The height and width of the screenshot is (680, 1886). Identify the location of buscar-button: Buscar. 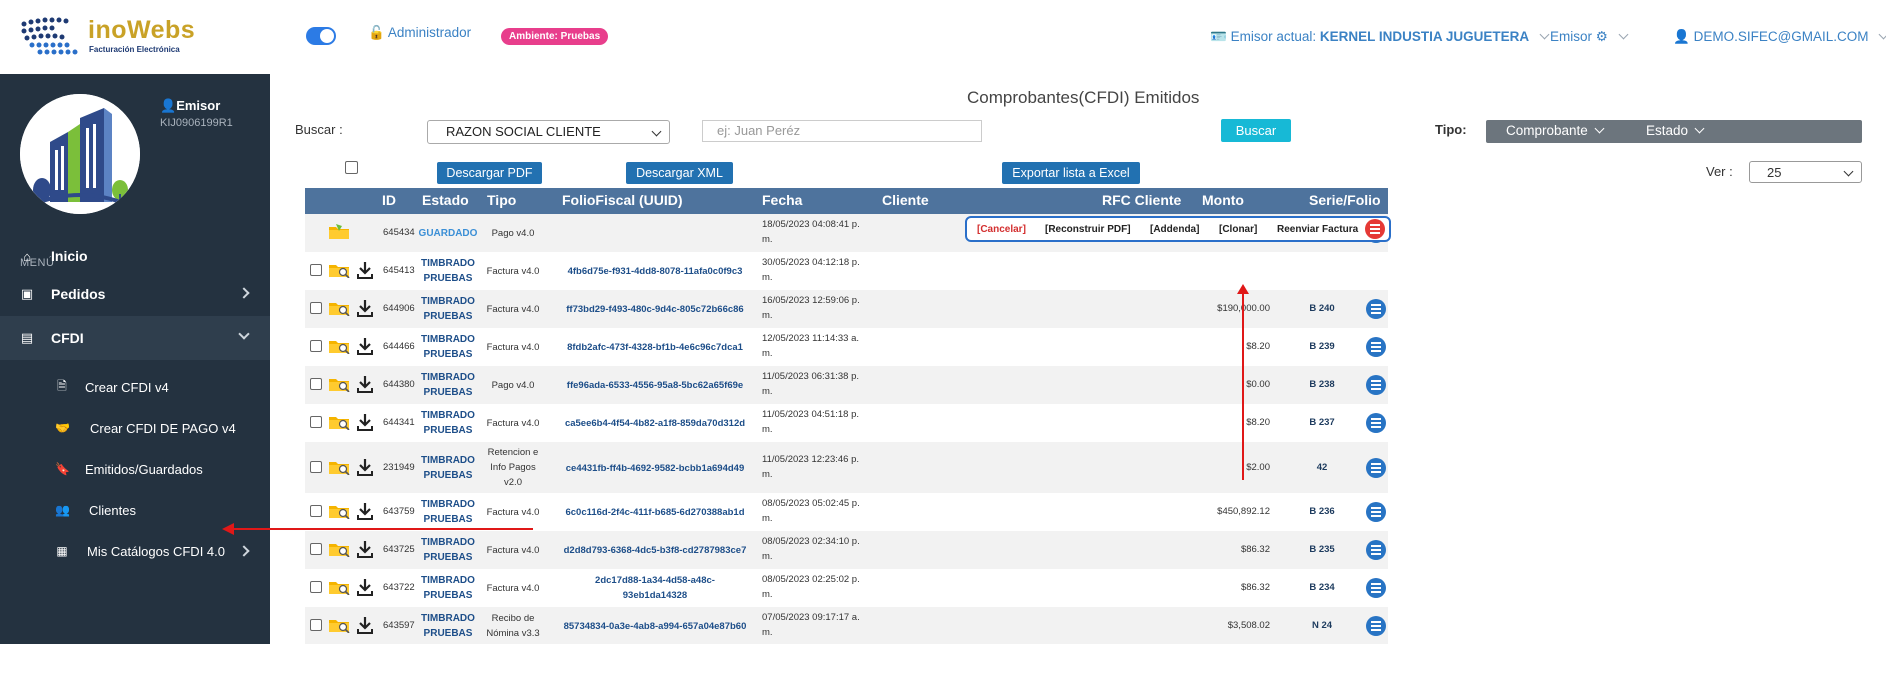
(1256, 130).